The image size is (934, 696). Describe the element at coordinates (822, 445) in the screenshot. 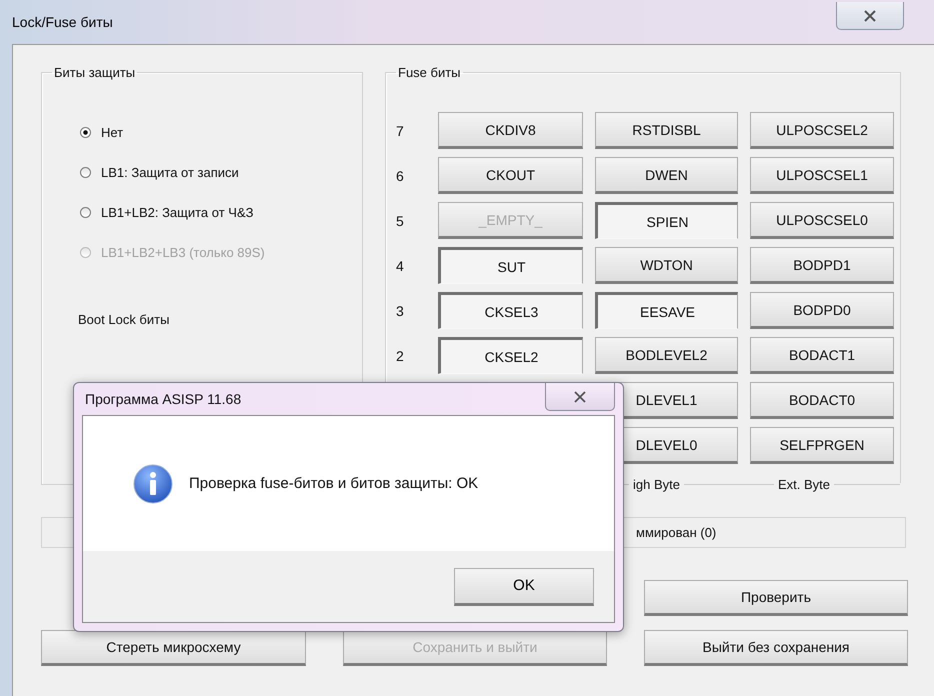

I see `fuse-bit-button: SELFPRGEN` at that location.